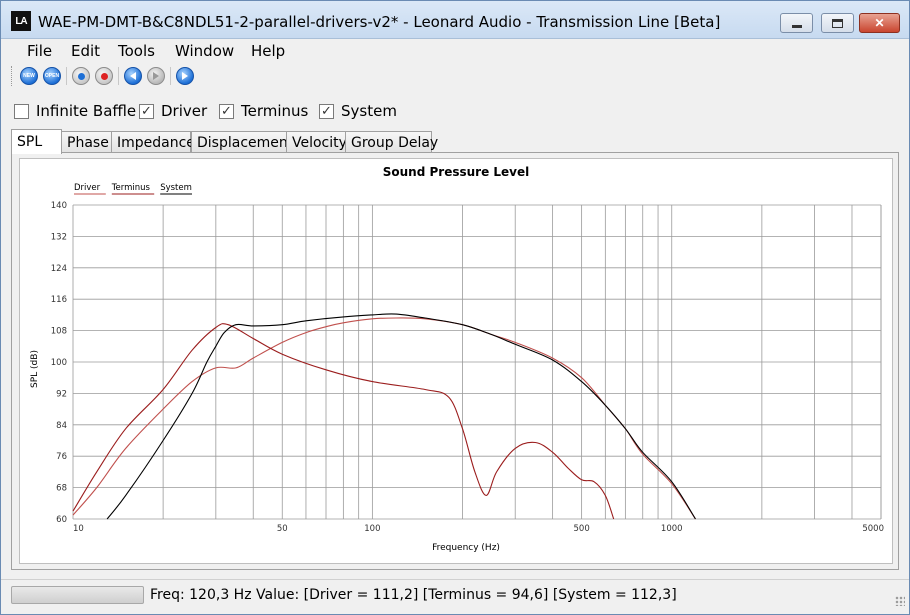  Describe the element at coordinates (316, 142) in the screenshot. I see `tab-velocity: Velocity` at that location.